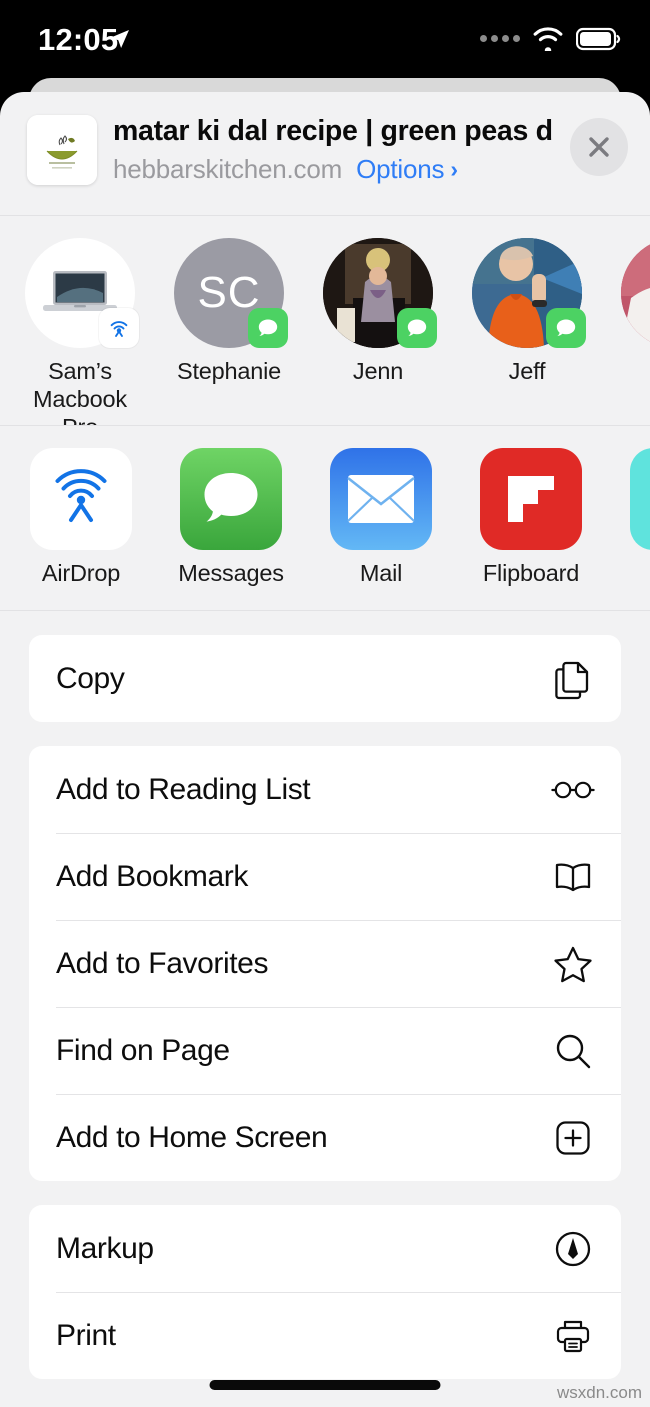  Describe the element at coordinates (573, 1249) in the screenshot. I see `markup-pen-icon` at that location.